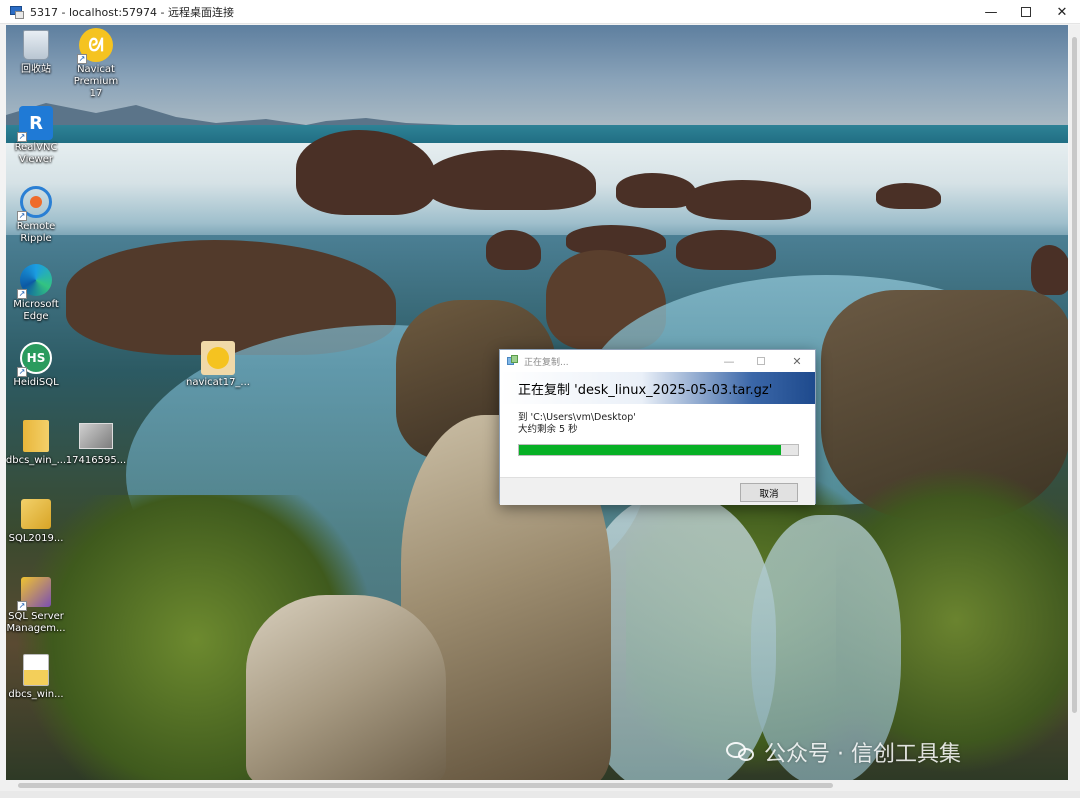 This screenshot has width=1080, height=798. What do you see at coordinates (96, 436) in the screenshot?
I see `image-file-icon` at bounding box center [96, 436].